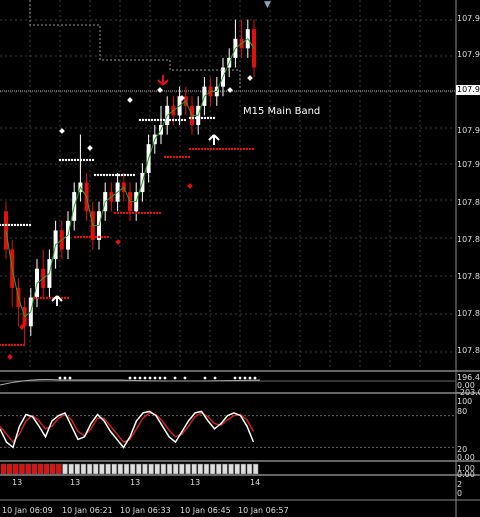 Image resolution: width=480 pixels, height=517 pixels. I want to click on chart-shift-marker-icon: ▼, so click(267, 5).